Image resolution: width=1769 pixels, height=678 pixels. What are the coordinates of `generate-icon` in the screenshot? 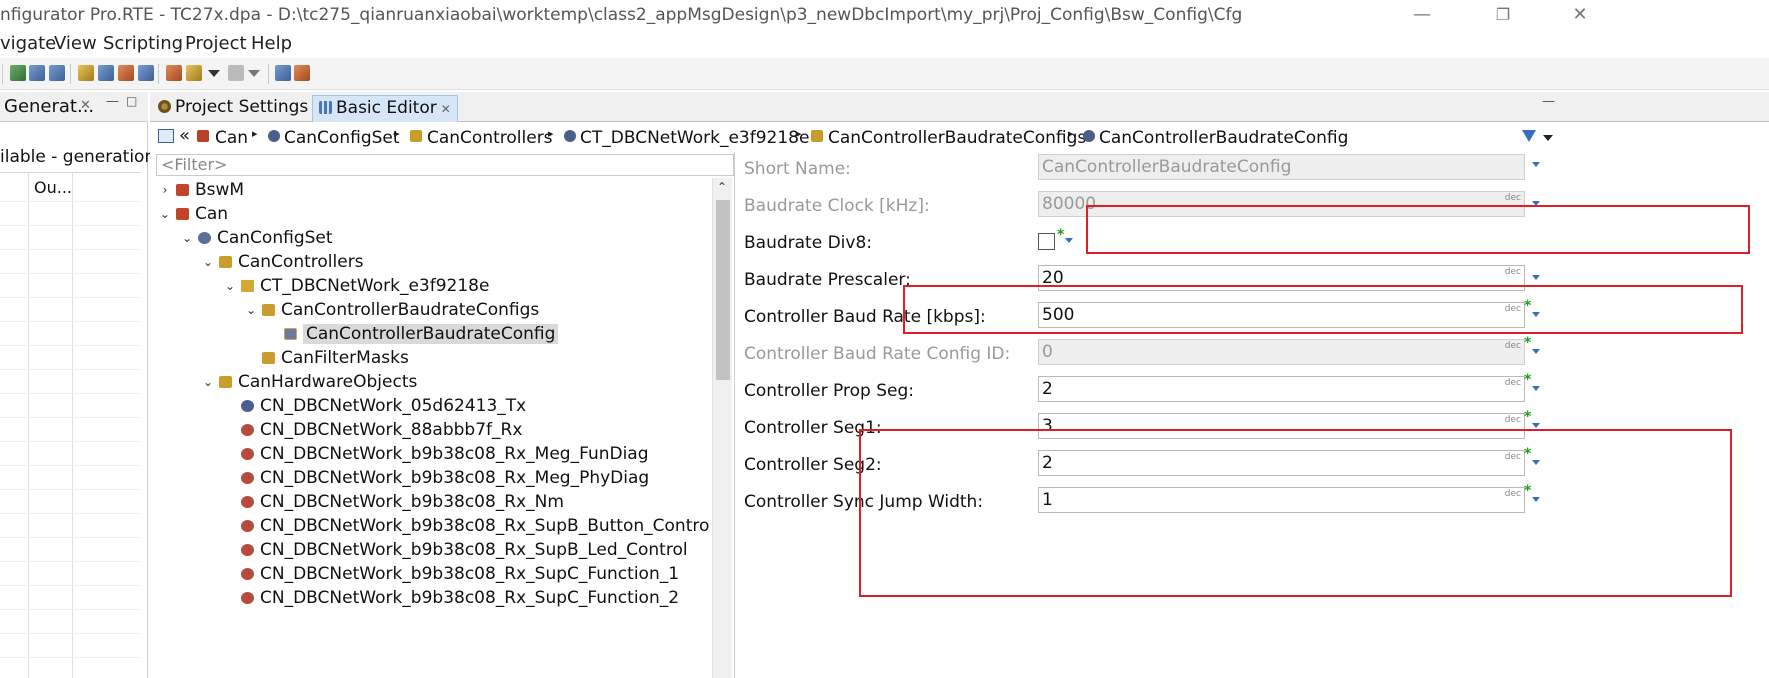 It's located at (37, 73).